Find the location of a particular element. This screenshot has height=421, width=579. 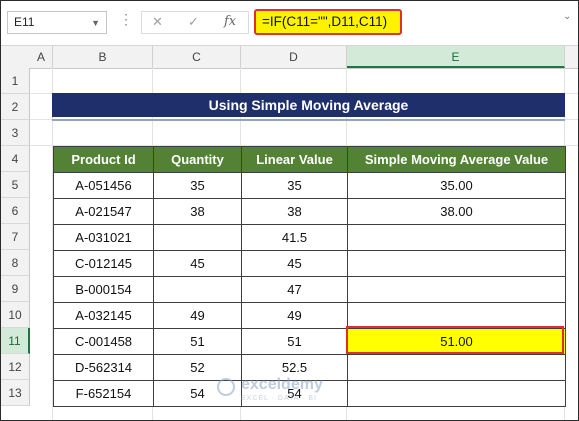

cell-linear-value: 47 is located at coordinates (294, 289).